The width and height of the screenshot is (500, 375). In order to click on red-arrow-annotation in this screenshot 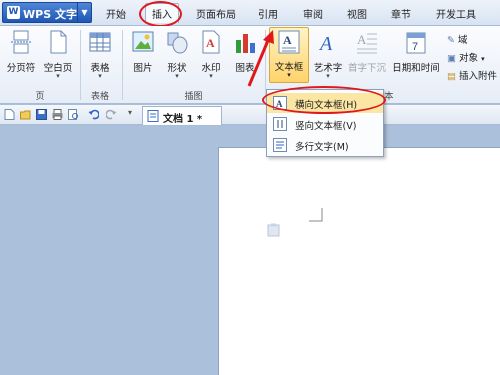, I will do `click(260, 58)`.